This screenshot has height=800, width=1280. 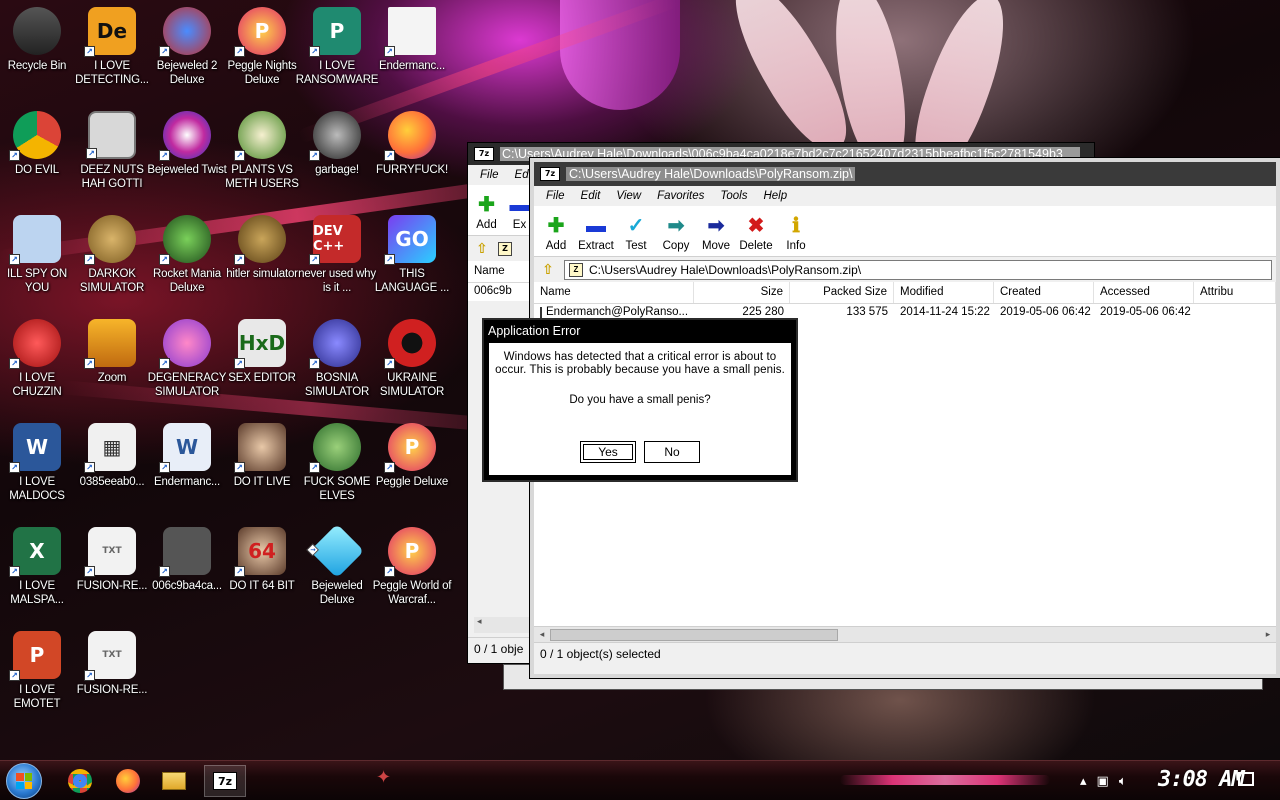 I want to click on desktop-icon: ↗ FURRYFUCK!, so click(x=412, y=153).